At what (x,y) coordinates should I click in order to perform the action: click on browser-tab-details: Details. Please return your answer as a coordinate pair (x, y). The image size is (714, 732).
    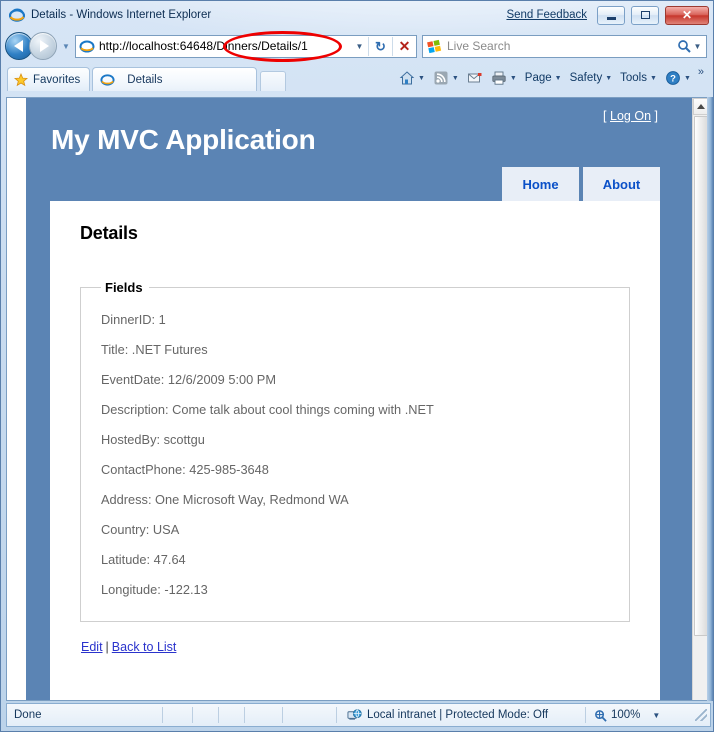
    Looking at the image, I should click on (175, 79).